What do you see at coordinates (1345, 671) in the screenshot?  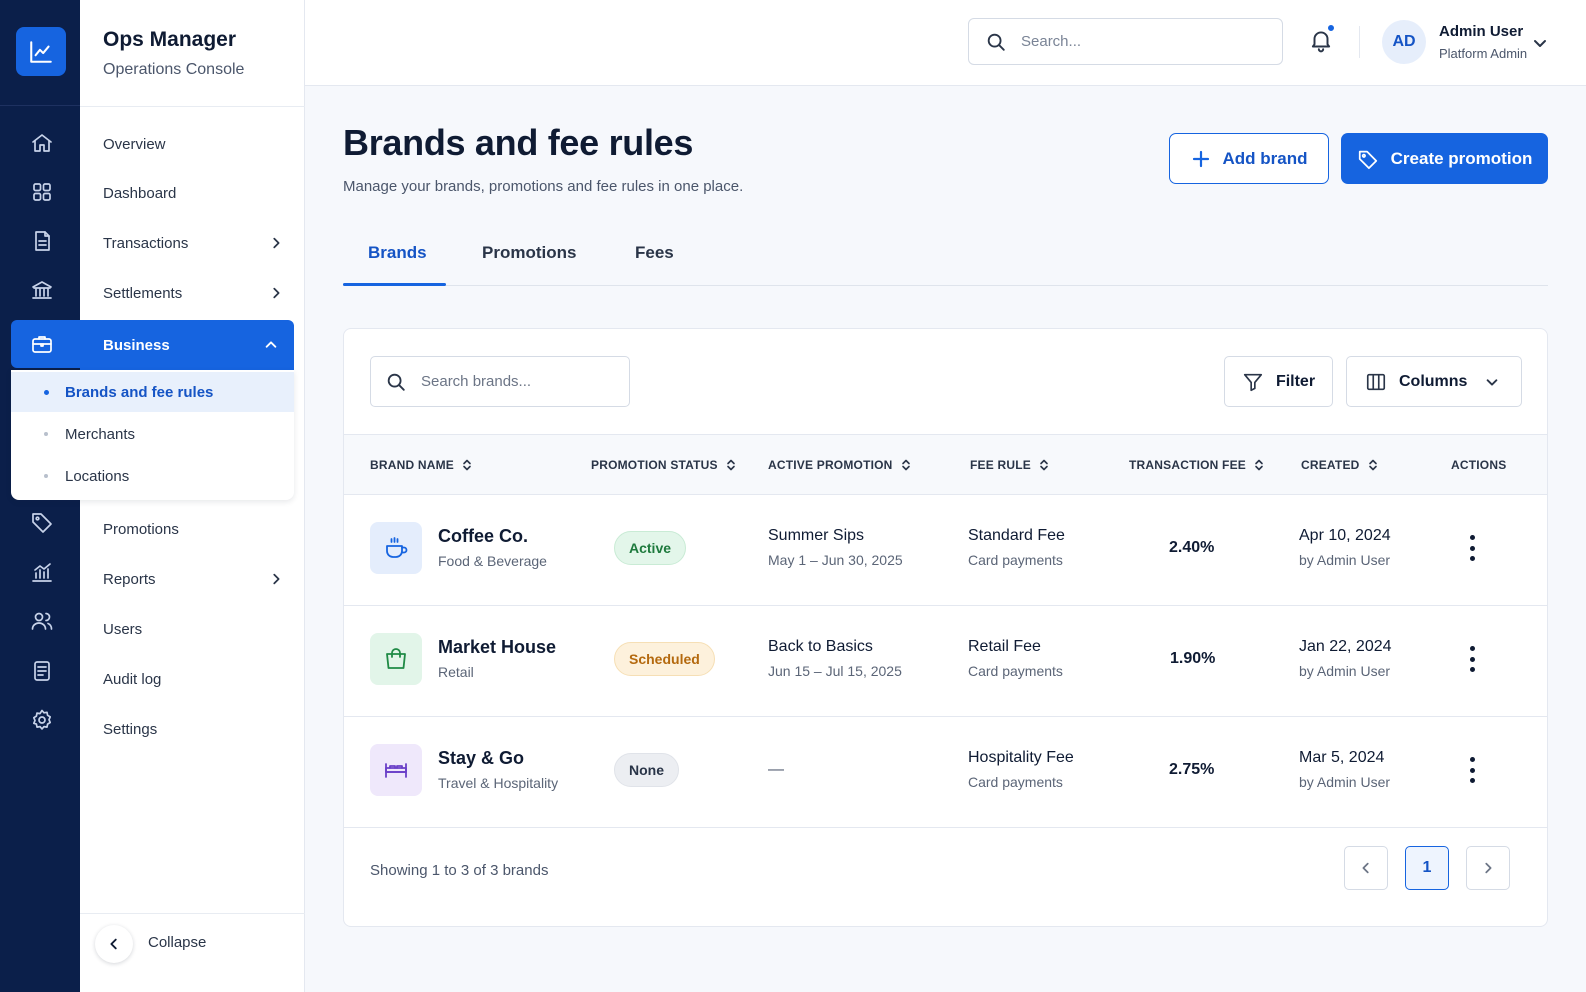 I see `created-by: by Admin User` at bounding box center [1345, 671].